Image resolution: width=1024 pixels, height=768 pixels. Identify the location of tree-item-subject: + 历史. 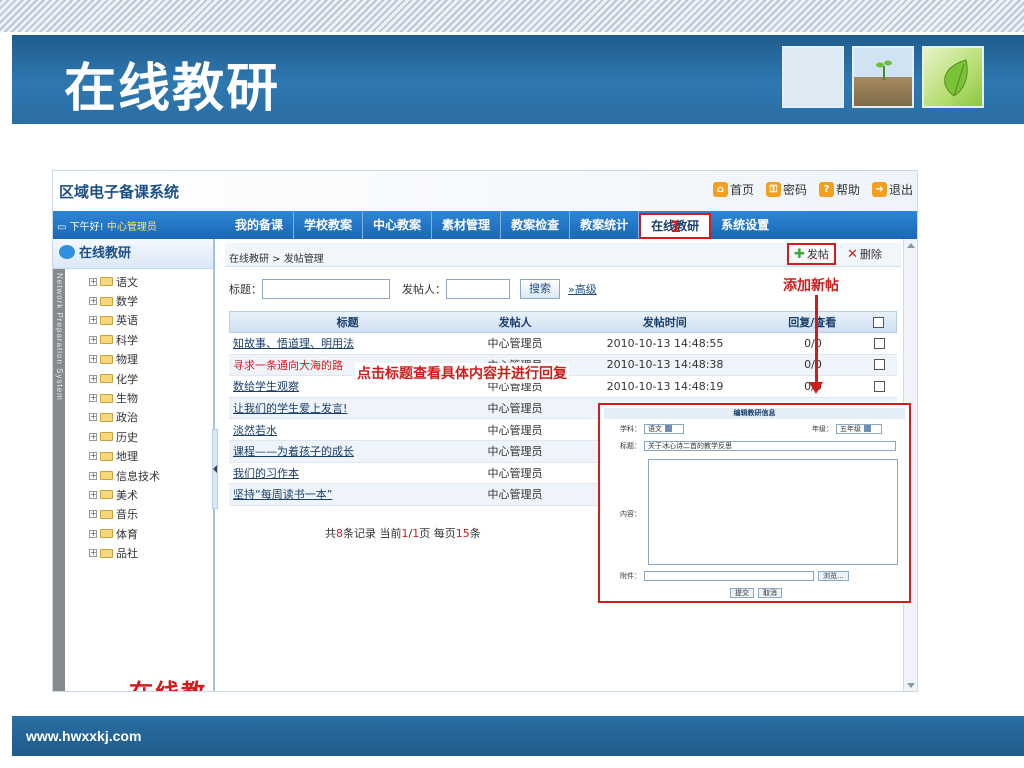
(124, 436).